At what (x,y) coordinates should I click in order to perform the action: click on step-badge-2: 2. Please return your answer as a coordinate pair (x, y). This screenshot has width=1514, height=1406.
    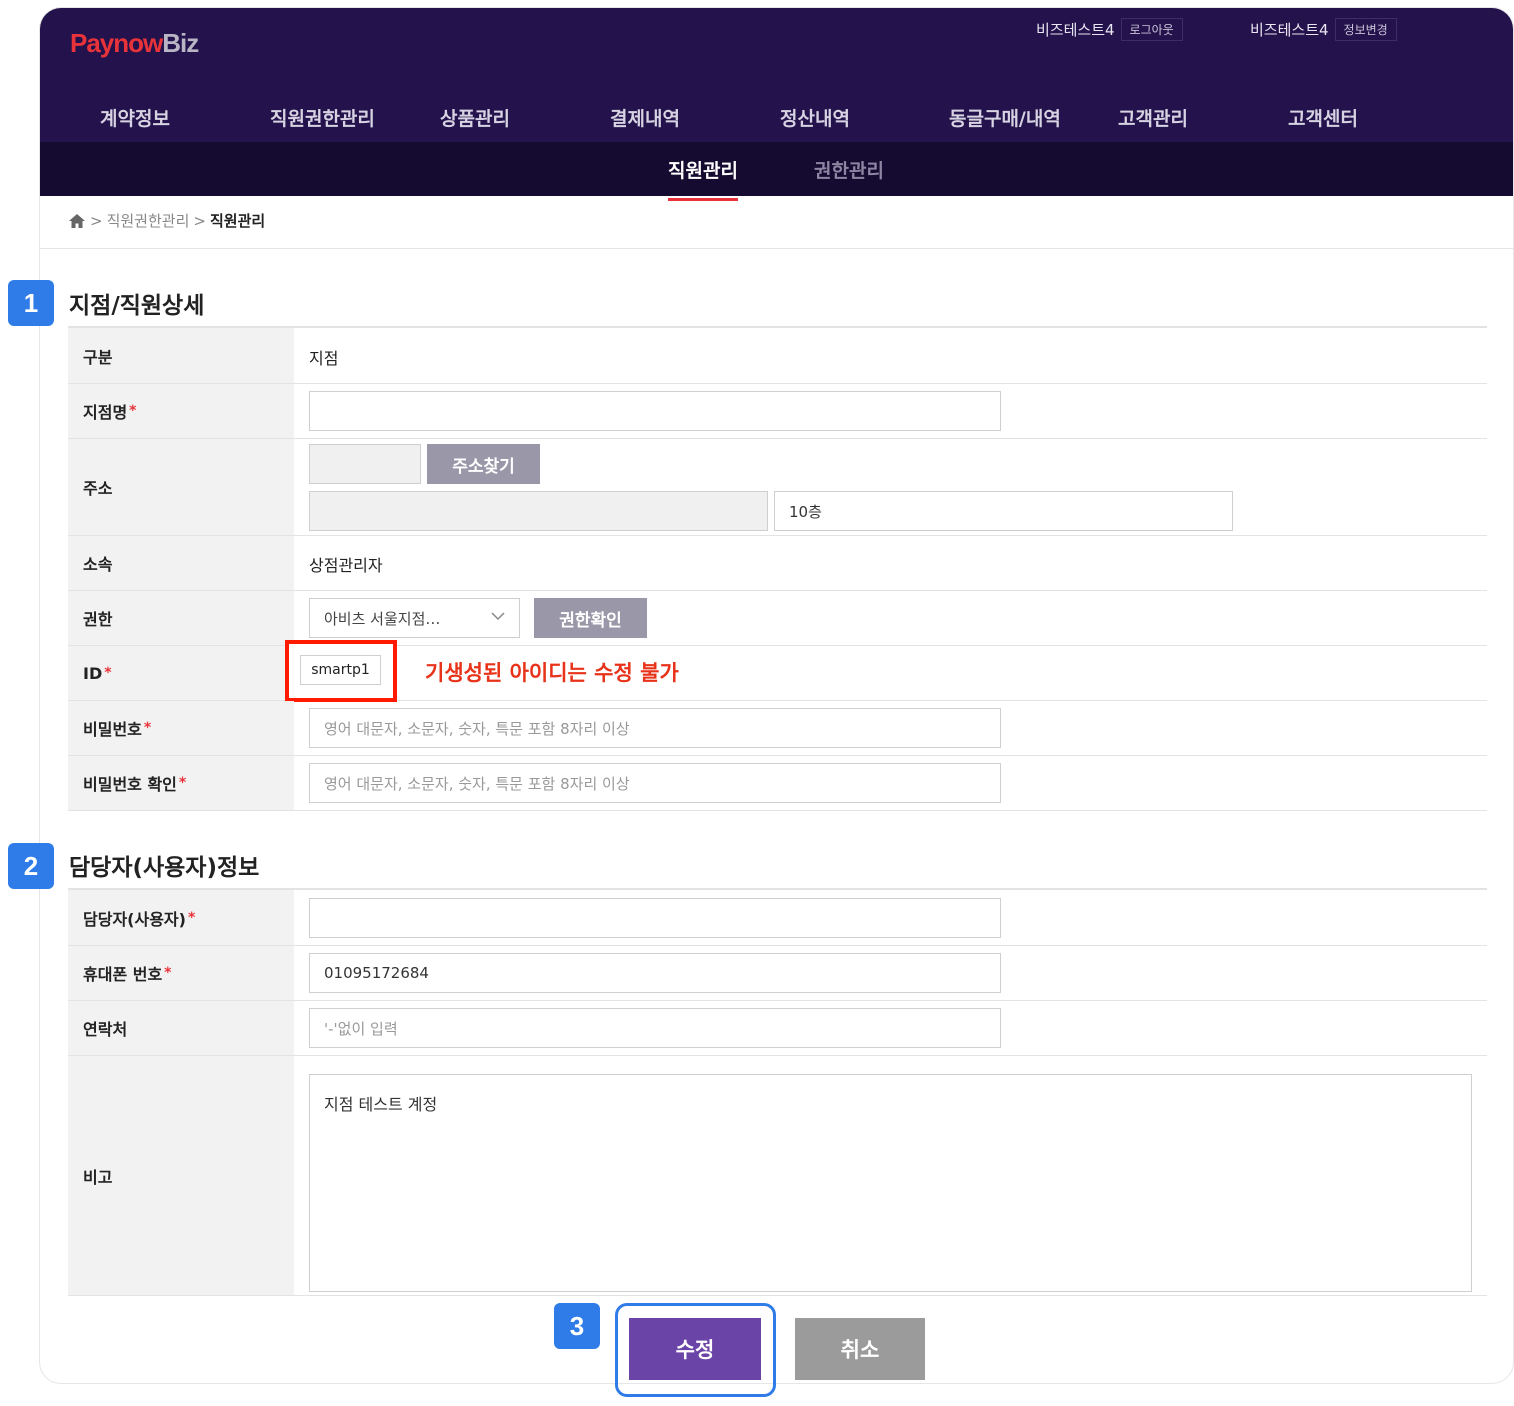
    Looking at the image, I should click on (31, 866).